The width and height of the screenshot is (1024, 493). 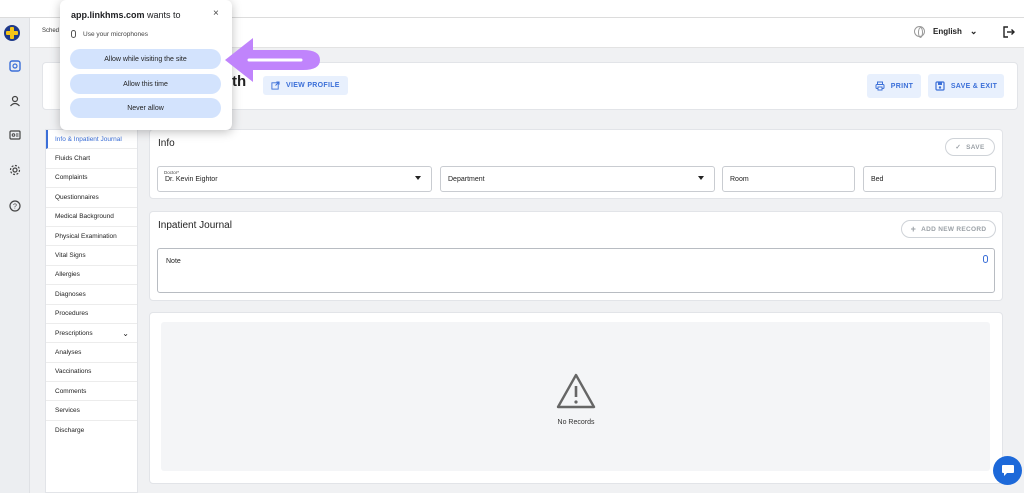 What do you see at coordinates (15, 101) in the screenshot?
I see `user-icon` at bounding box center [15, 101].